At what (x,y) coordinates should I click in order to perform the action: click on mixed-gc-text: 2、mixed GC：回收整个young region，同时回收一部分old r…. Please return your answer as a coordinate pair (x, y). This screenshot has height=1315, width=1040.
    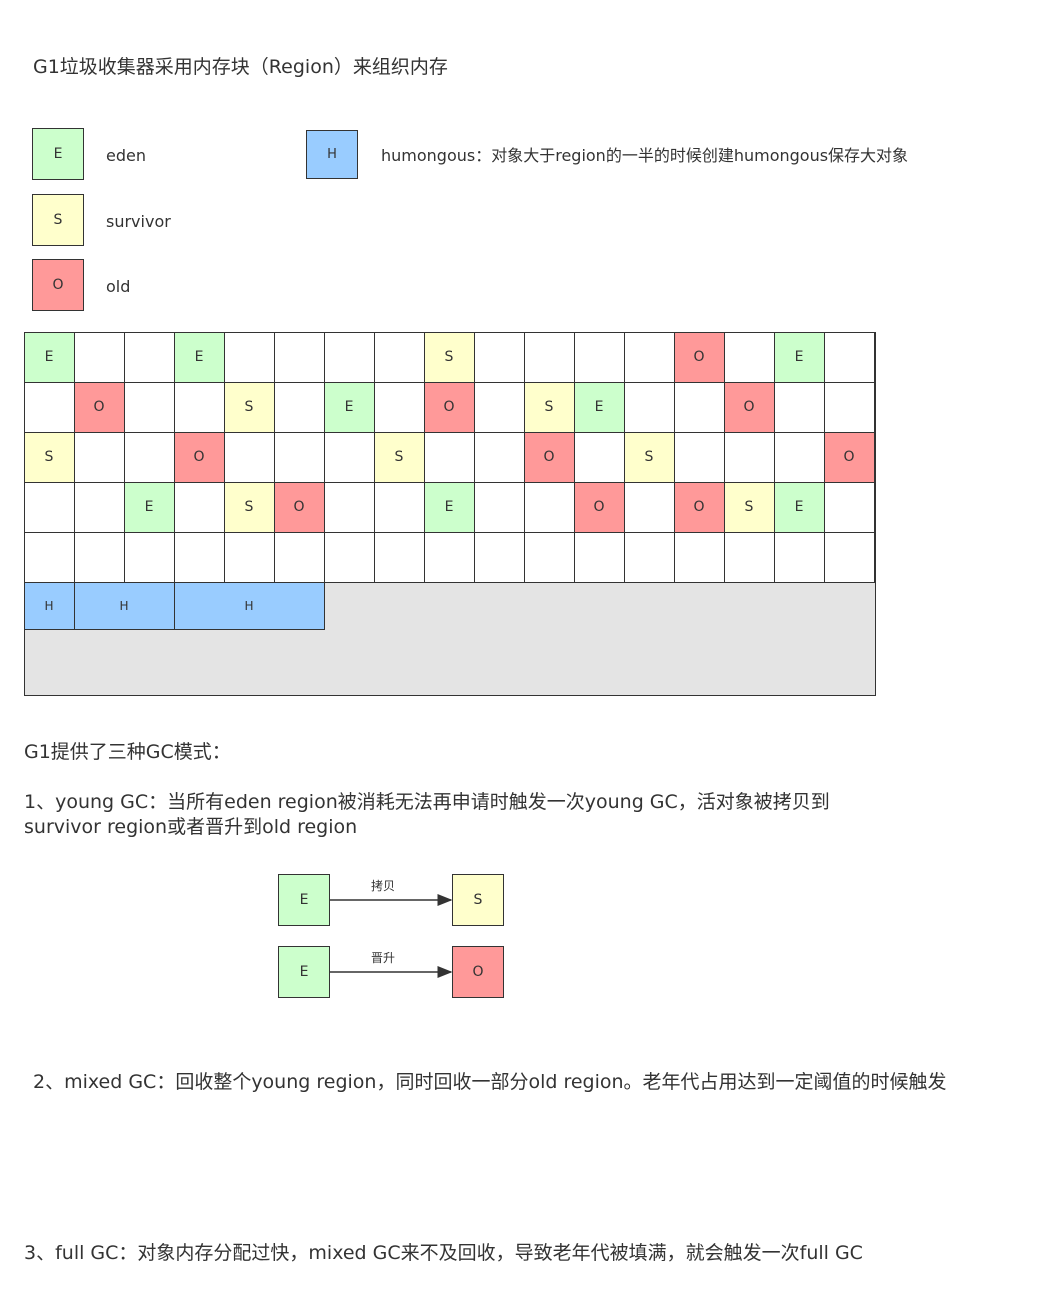
    Looking at the image, I should click on (490, 1082).